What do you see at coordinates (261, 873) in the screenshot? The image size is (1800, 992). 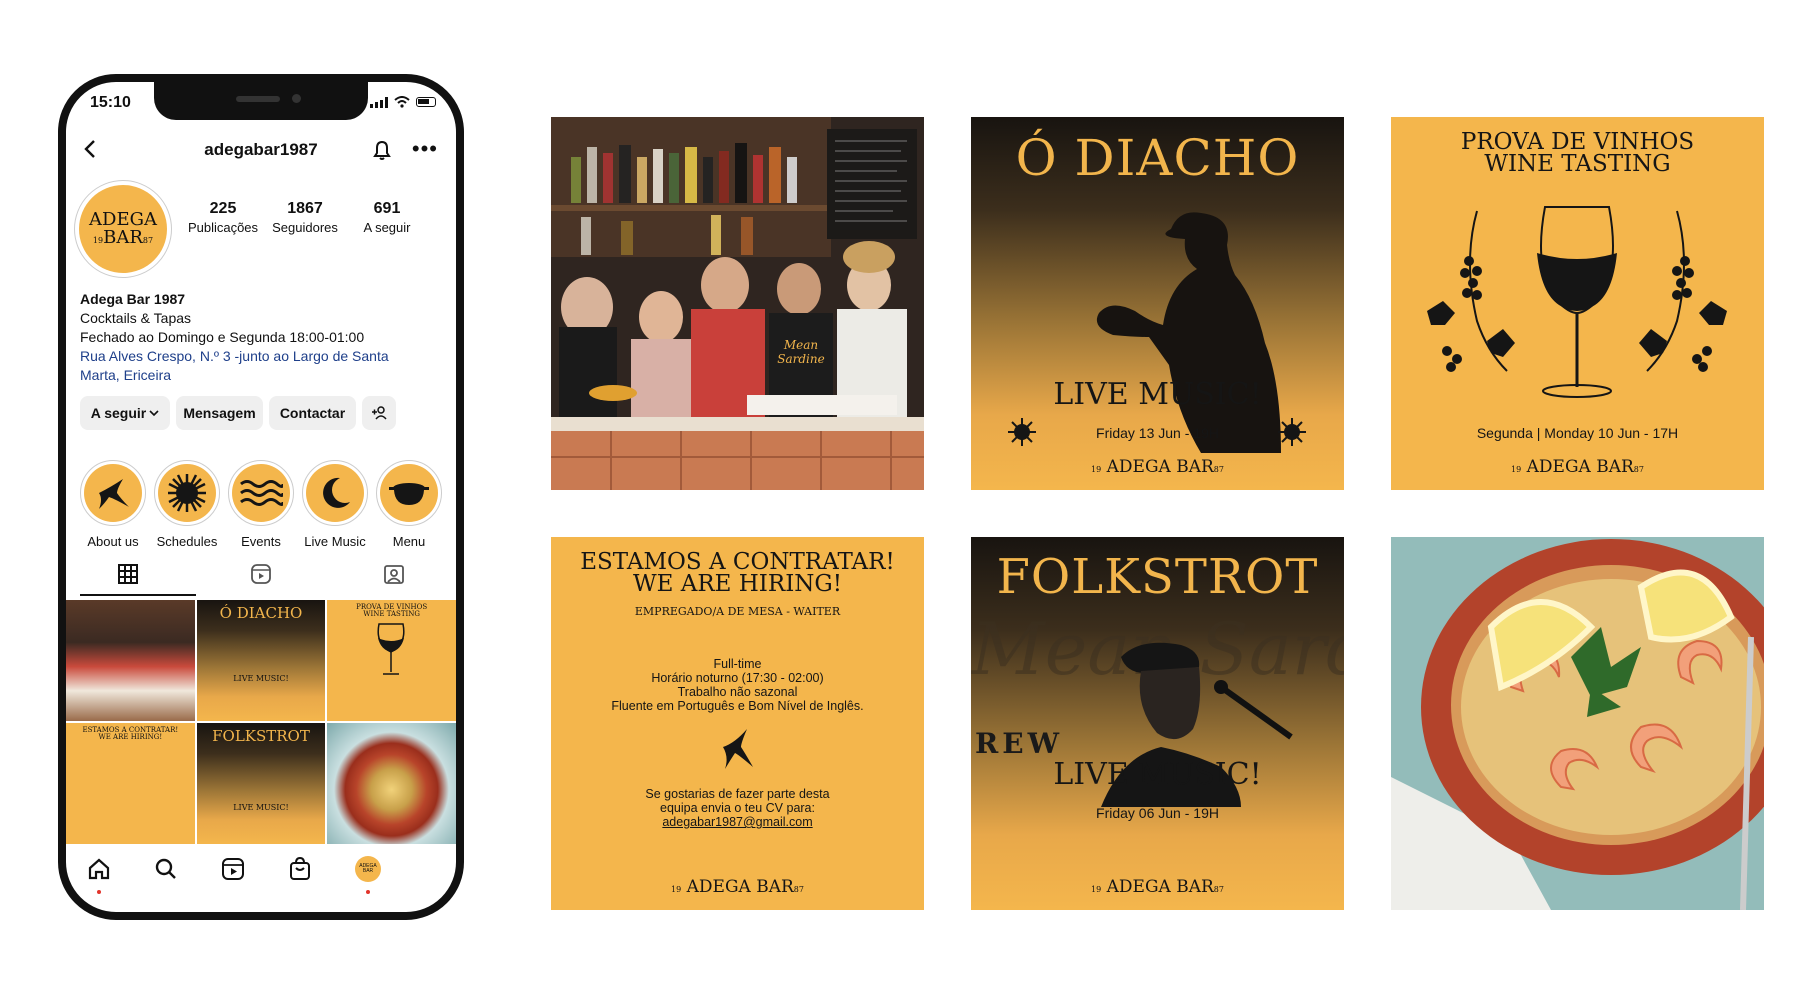 I see `bottom-navigation: ADEGA BAR` at bounding box center [261, 873].